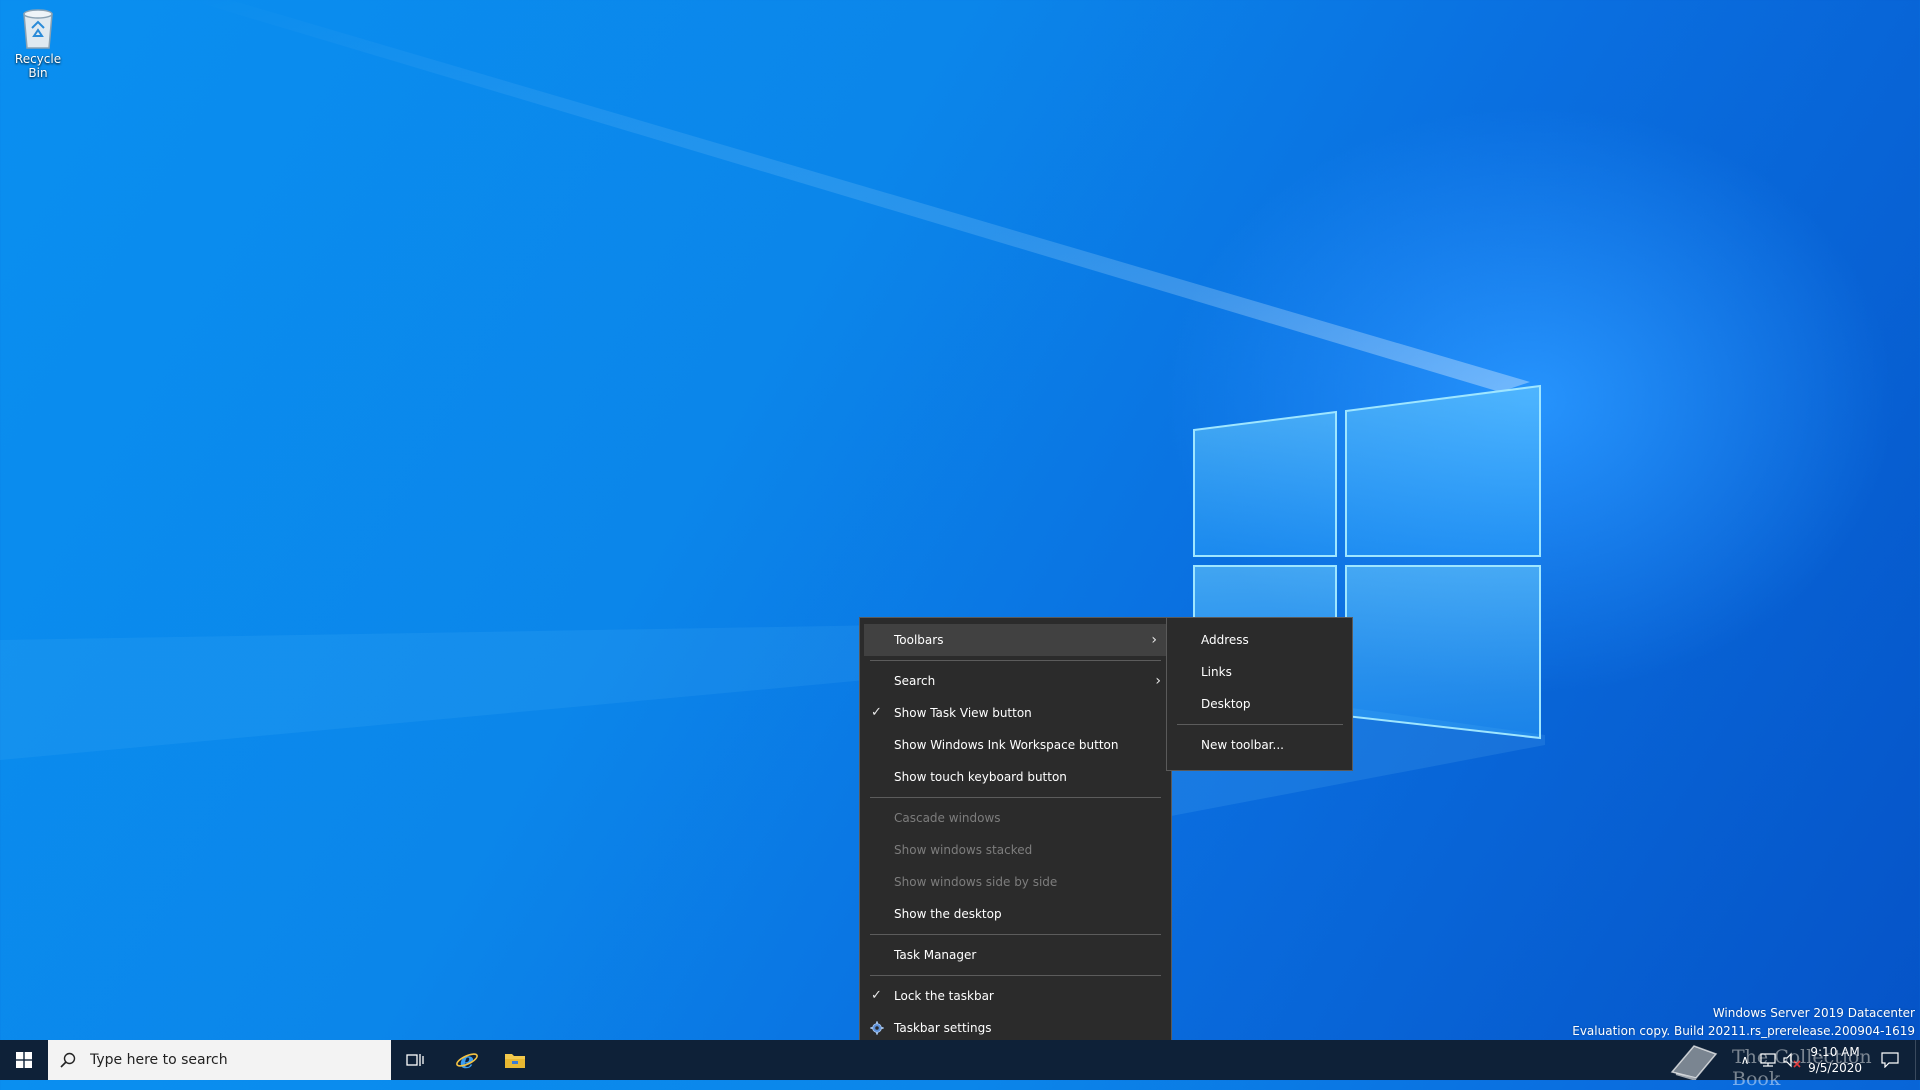 The width and height of the screenshot is (1920, 1090). What do you see at coordinates (919, 640) in the screenshot?
I see `menu-item-label: Toolbars` at bounding box center [919, 640].